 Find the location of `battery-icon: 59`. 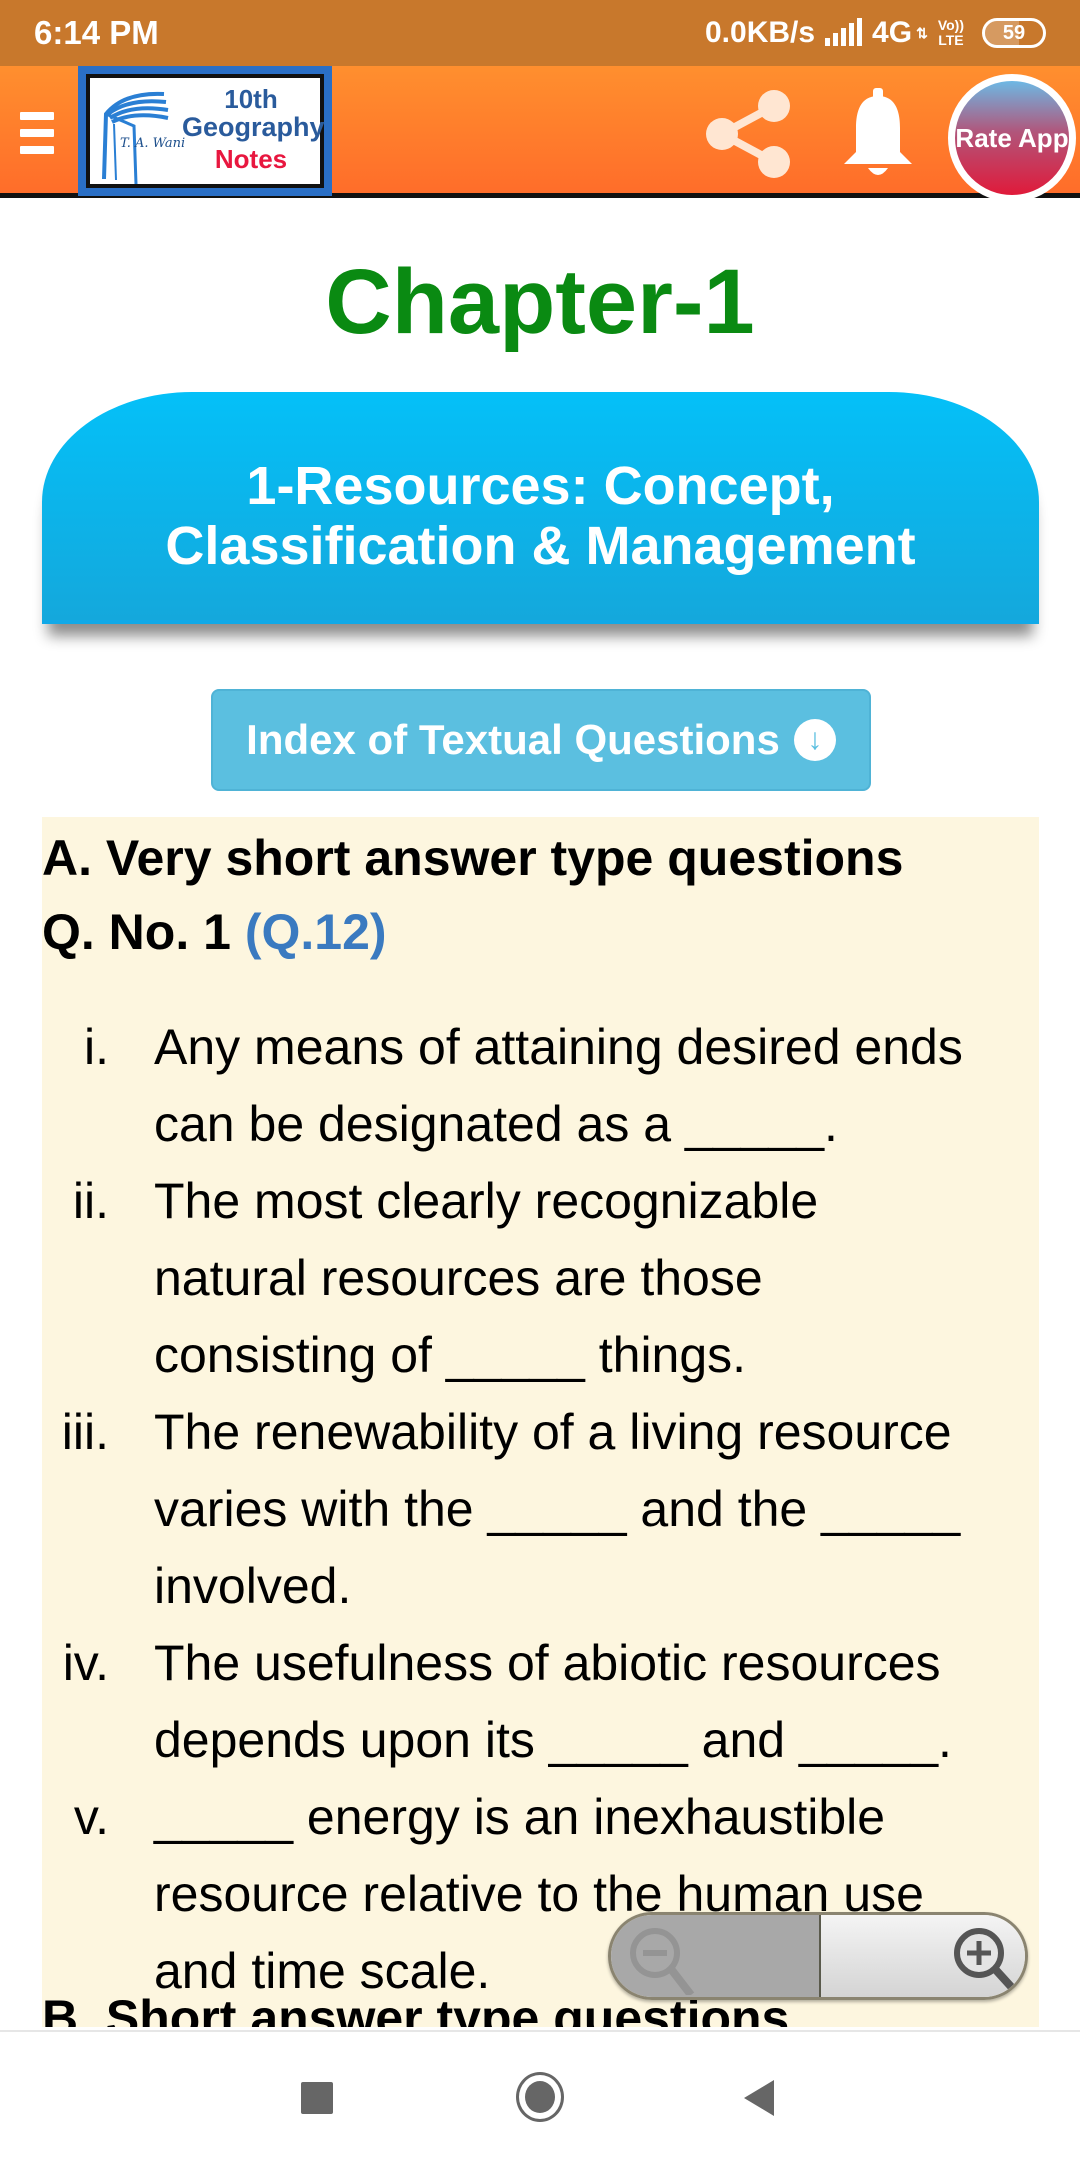

battery-icon: 59 is located at coordinates (1014, 33).